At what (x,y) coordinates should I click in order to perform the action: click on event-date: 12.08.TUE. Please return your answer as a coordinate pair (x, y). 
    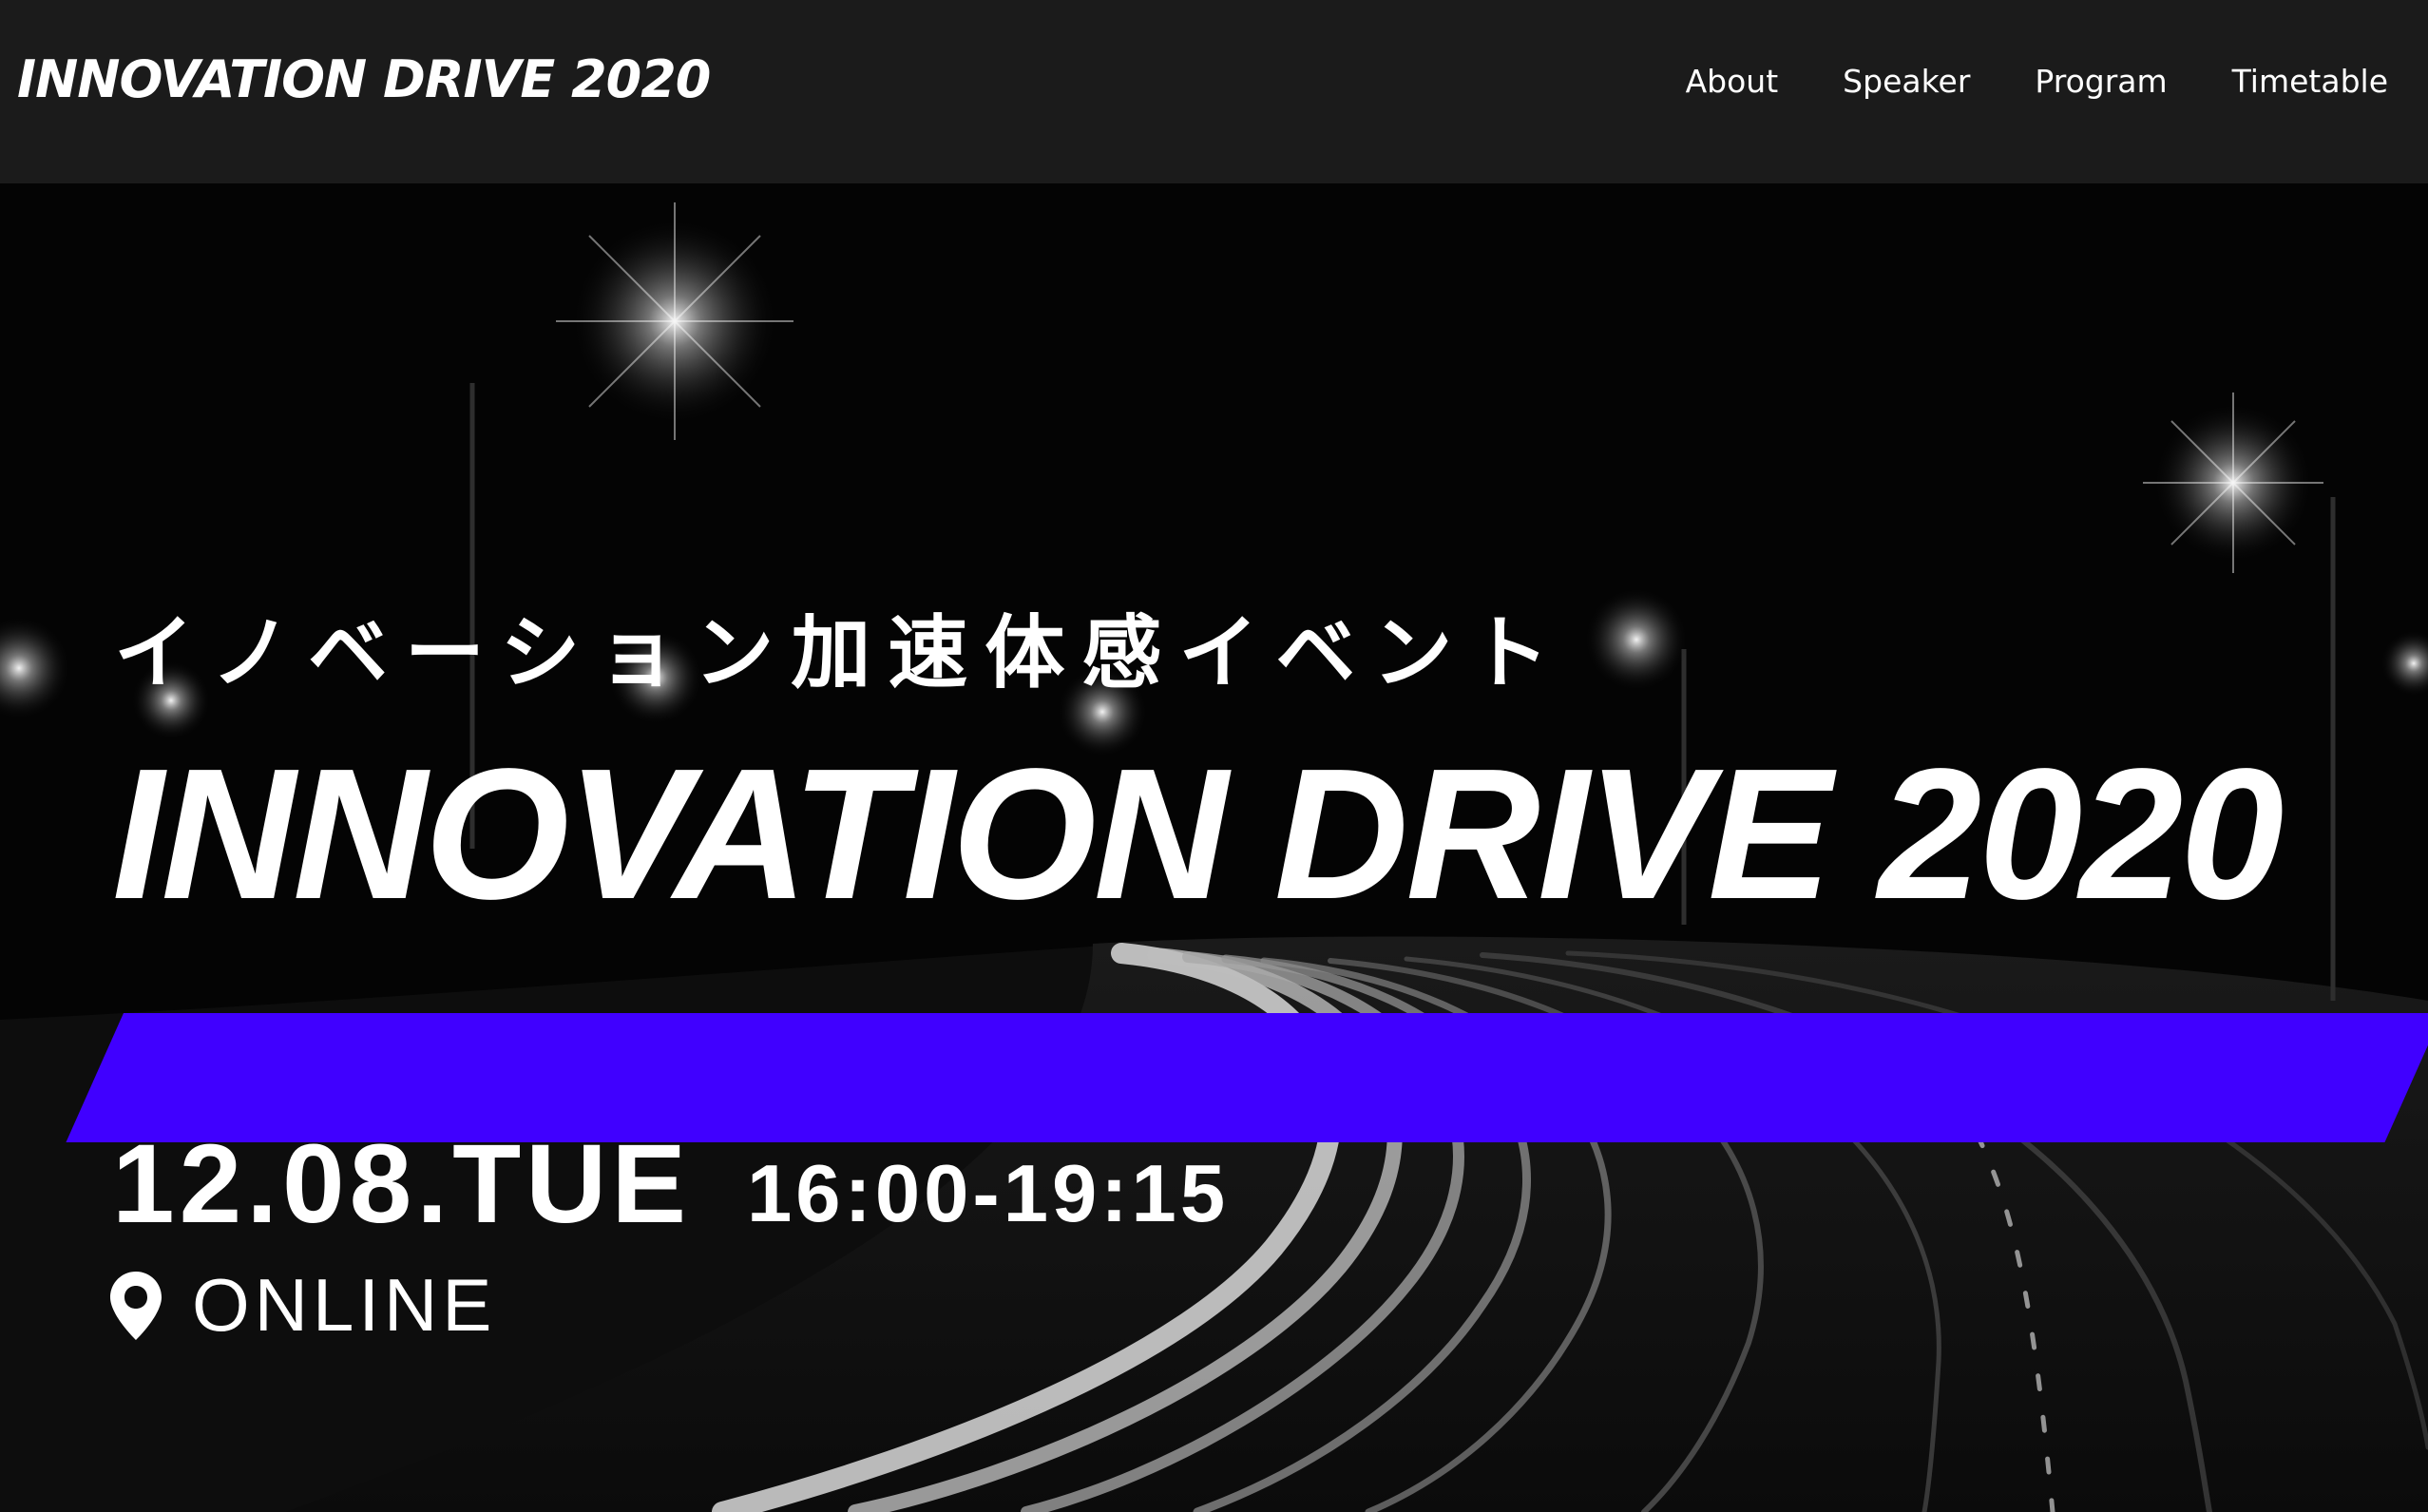
    Looking at the image, I should click on (402, 1184).